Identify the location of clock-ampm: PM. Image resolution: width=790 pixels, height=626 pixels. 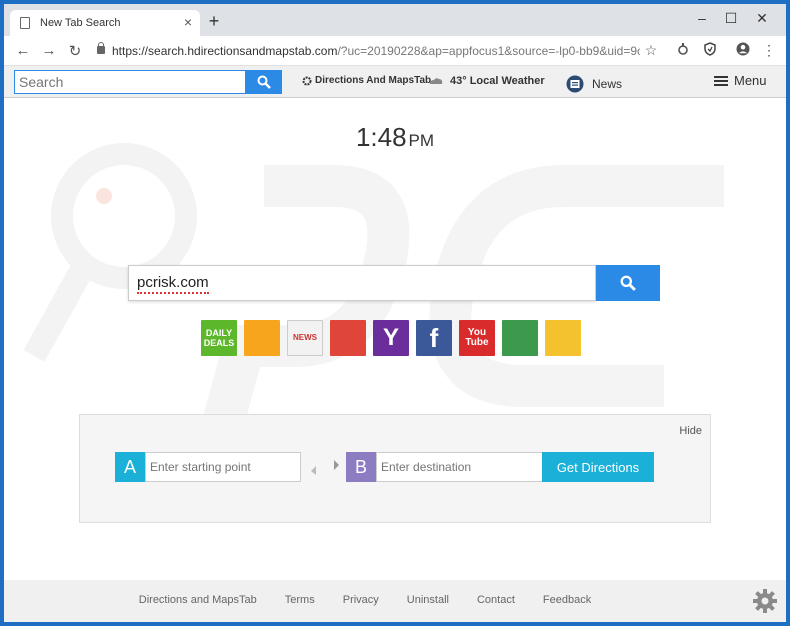
(421, 140).